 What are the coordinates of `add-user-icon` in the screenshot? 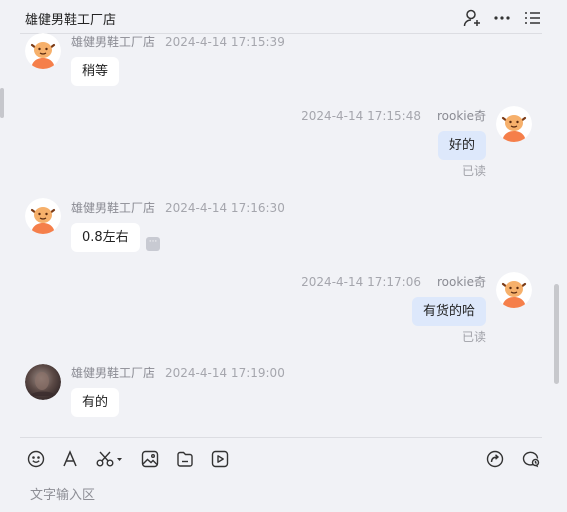 It's located at (472, 18).